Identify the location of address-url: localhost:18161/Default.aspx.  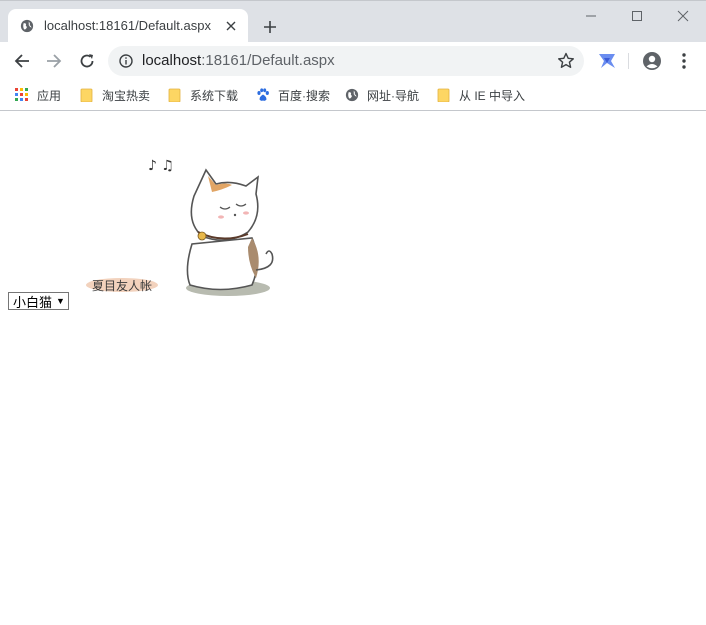
(238, 60).